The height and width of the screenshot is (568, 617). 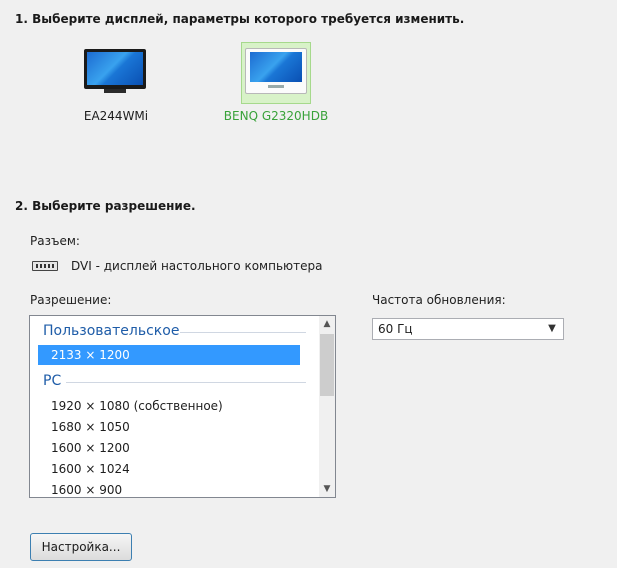 I want to click on list-item: 1680 × 1050, so click(x=169, y=427).